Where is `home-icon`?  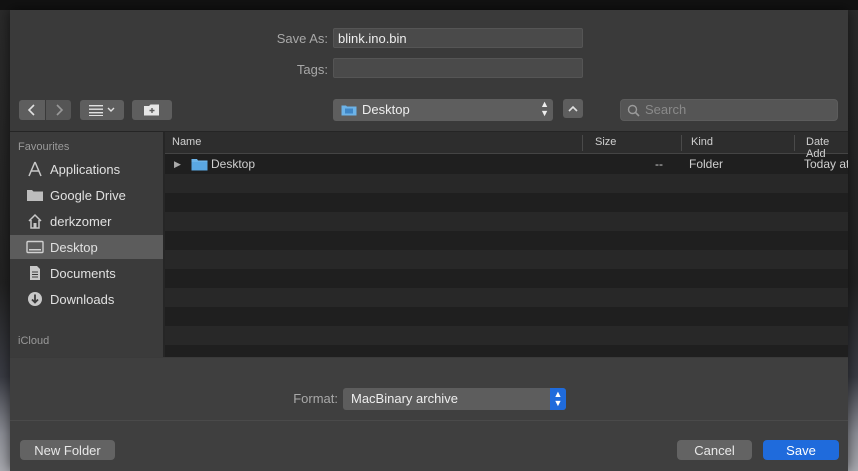 home-icon is located at coordinates (35, 221).